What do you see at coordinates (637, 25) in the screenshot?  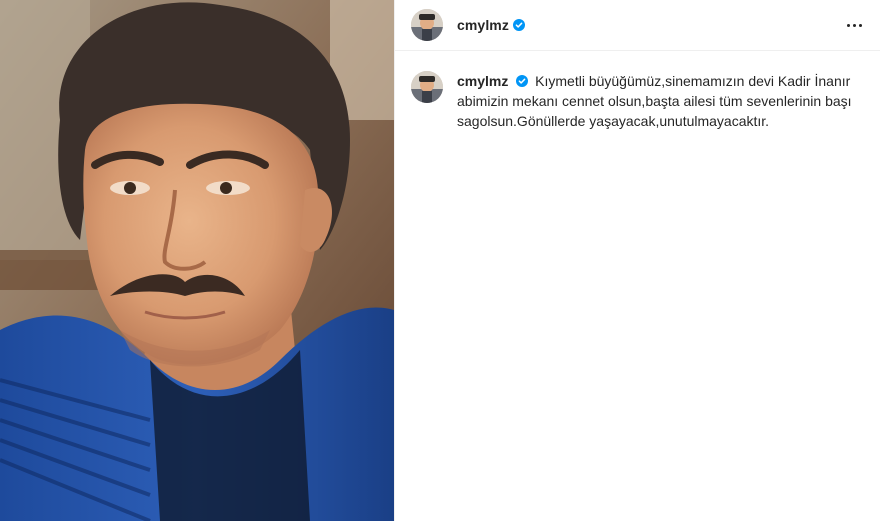 I see `post-header: cmylmz` at bounding box center [637, 25].